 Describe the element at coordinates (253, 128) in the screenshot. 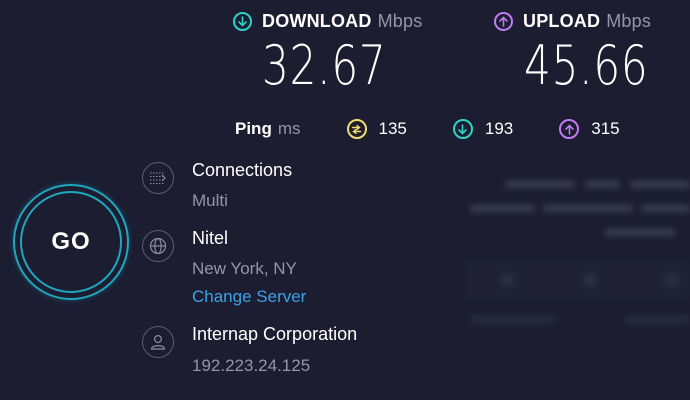

I see `ping-label: Ping` at that location.